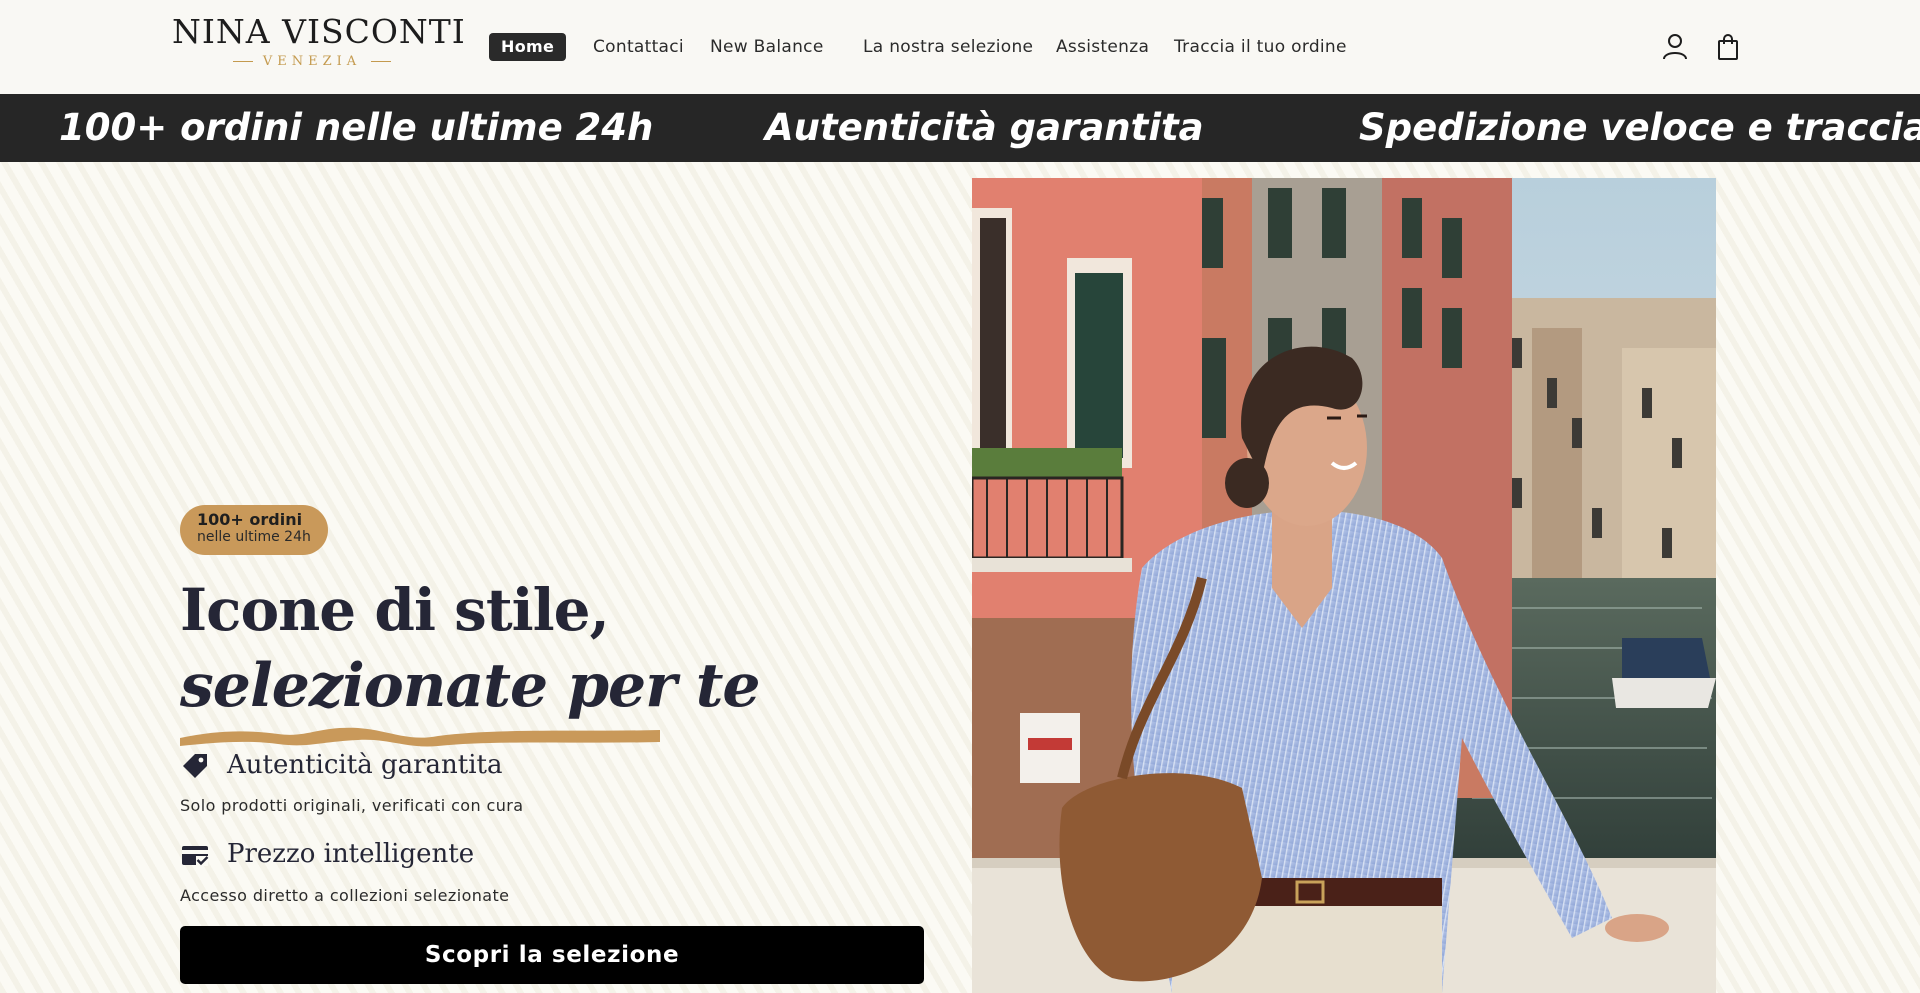 This screenshot has width=1920, height=993. I want to click on logo: NINA VISCONTI VENEZIA, so click(319, 41).